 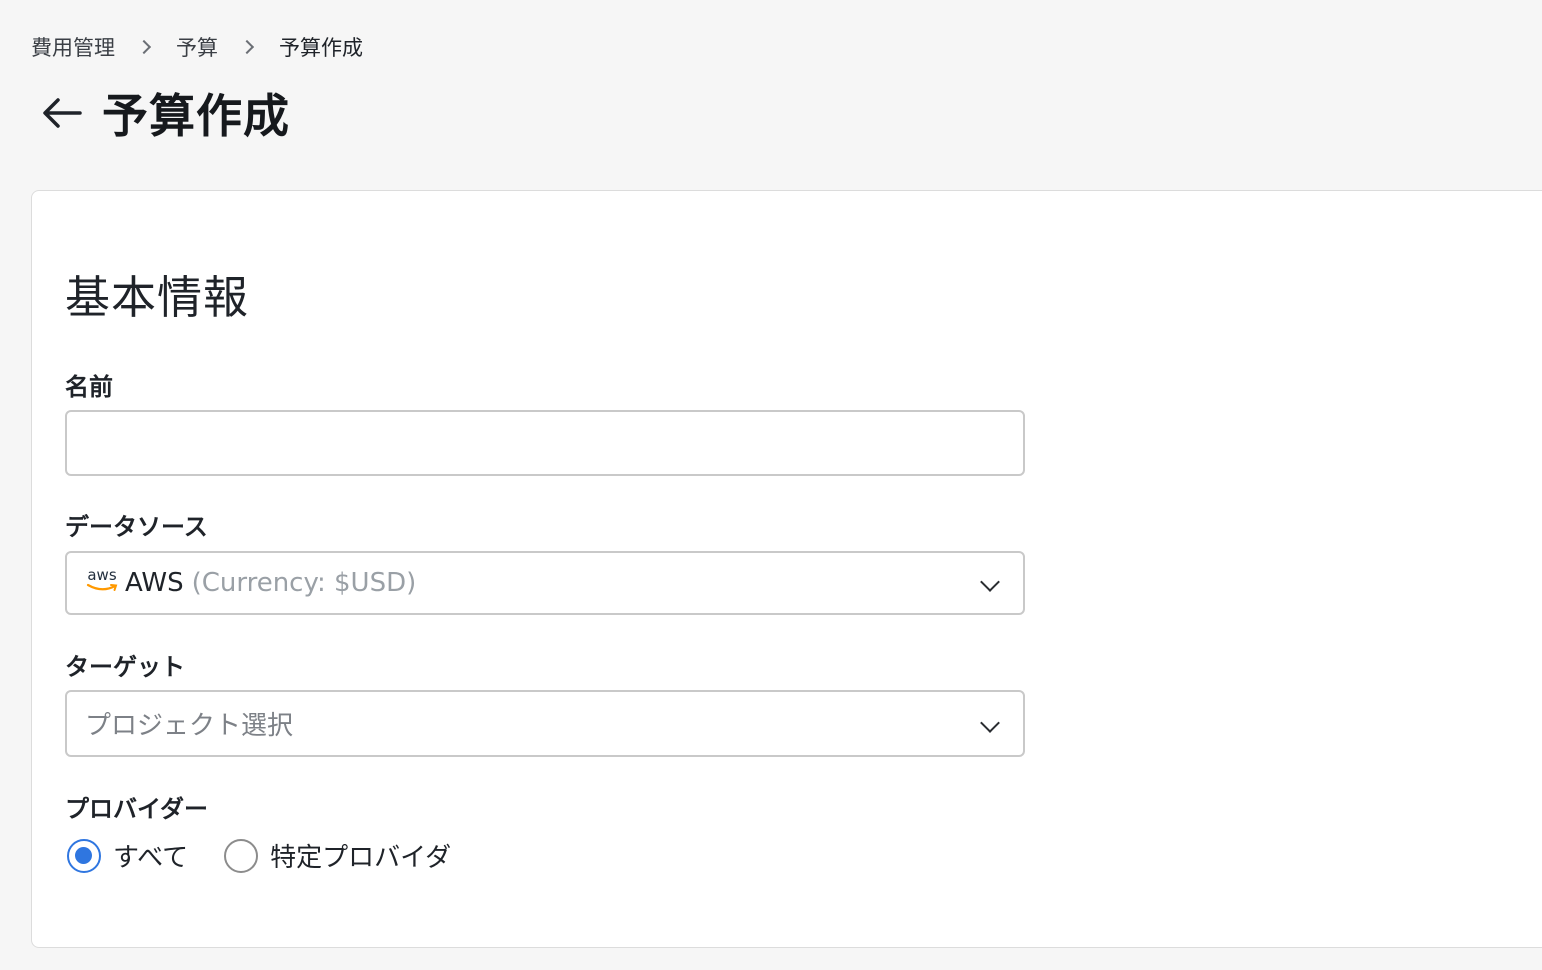 I want to click on breadcrumb-cost-management: 費用管理, so click(x=73, y=47).